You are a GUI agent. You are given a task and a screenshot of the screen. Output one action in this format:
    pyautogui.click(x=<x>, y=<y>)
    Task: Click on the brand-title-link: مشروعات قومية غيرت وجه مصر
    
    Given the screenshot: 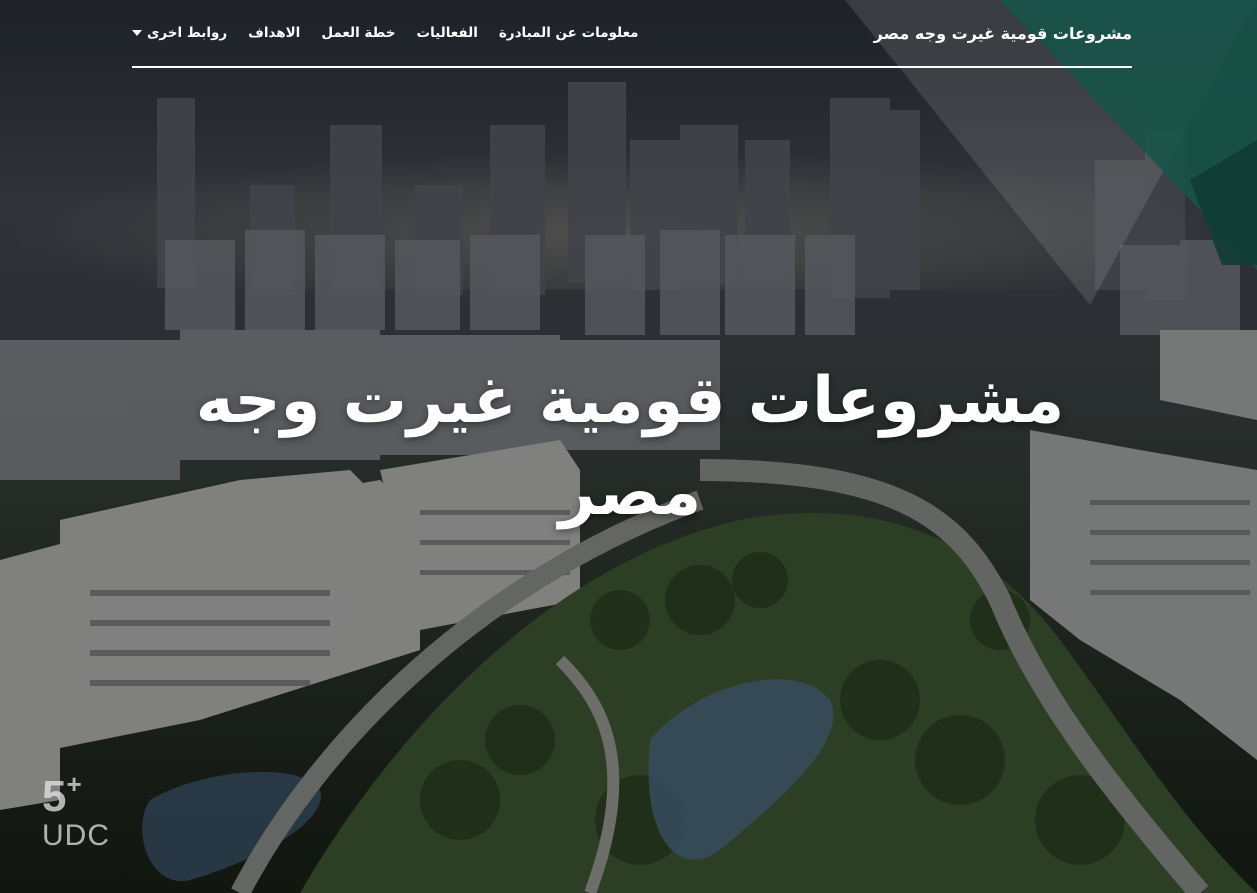 What is the action you would take?
    pyautogui.click(x=1003, y=33)
    